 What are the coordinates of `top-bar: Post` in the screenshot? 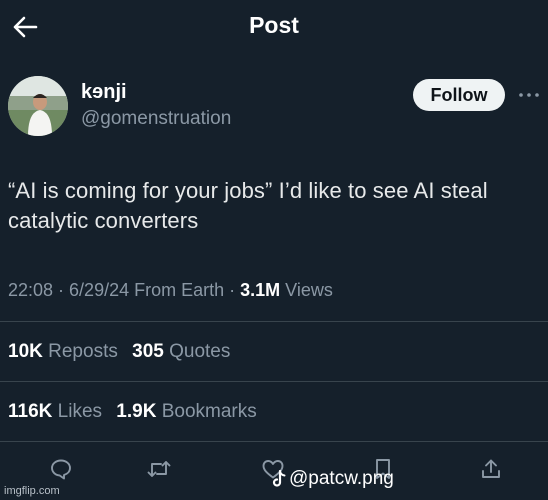 It's located at (274, 27).